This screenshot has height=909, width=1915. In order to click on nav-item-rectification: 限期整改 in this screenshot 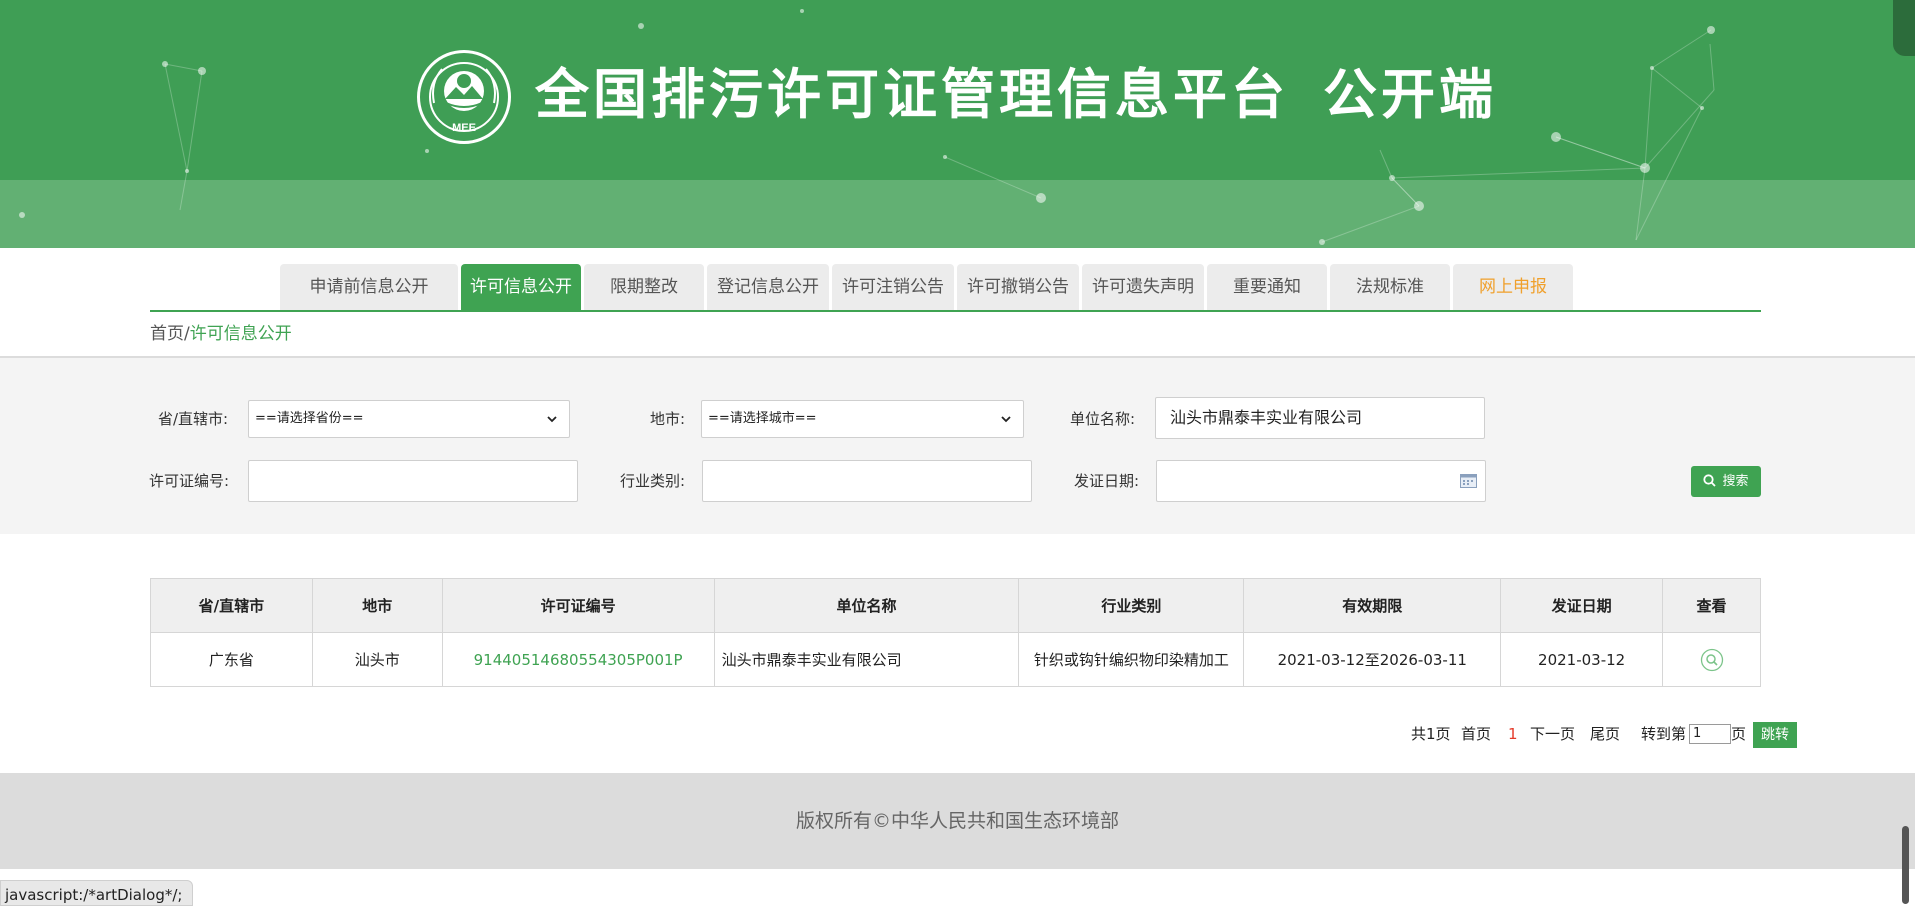, I will do `click(644, 287)`.